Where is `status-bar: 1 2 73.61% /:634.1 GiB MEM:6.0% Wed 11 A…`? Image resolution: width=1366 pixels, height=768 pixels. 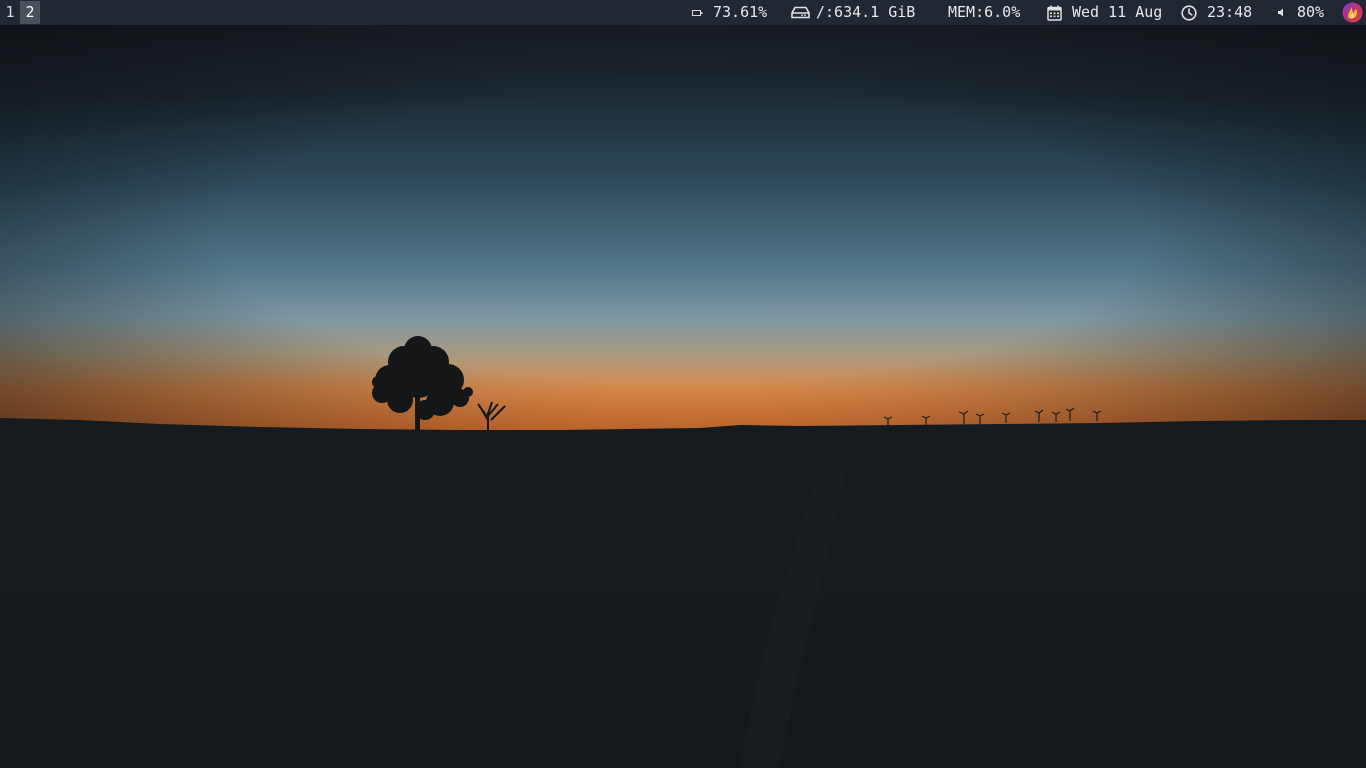
status-bar: 1 2 73.61% /:634.1 GiB MEM:6.0% Wed 11 A… is located at coordinates (683, 12).